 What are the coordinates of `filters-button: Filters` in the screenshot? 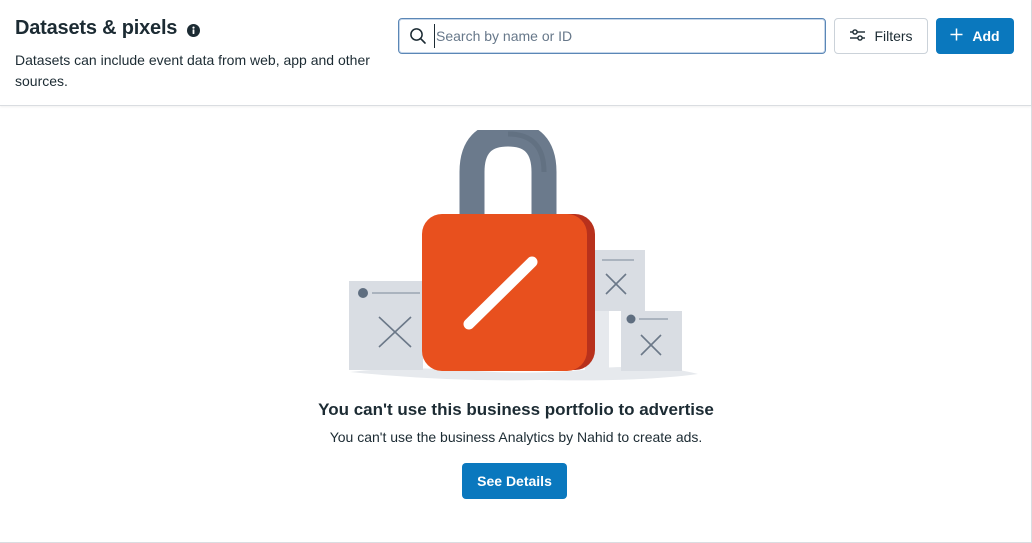 It's located at (881, 36).